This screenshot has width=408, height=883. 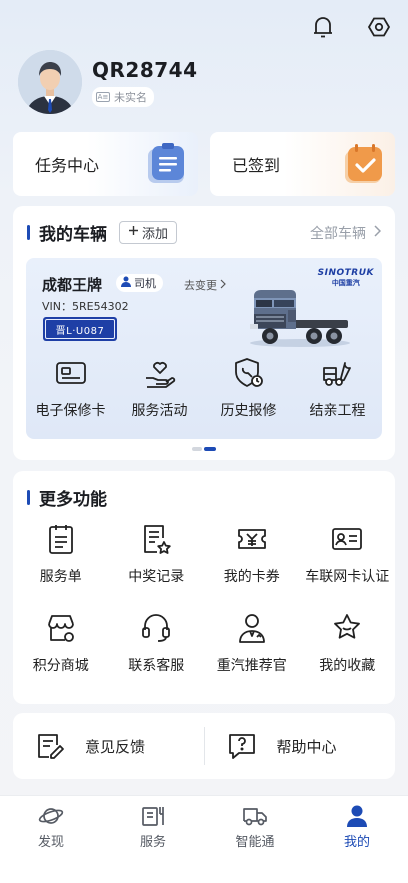 I want to click on service-order-icon, so click(x=61, y=539).